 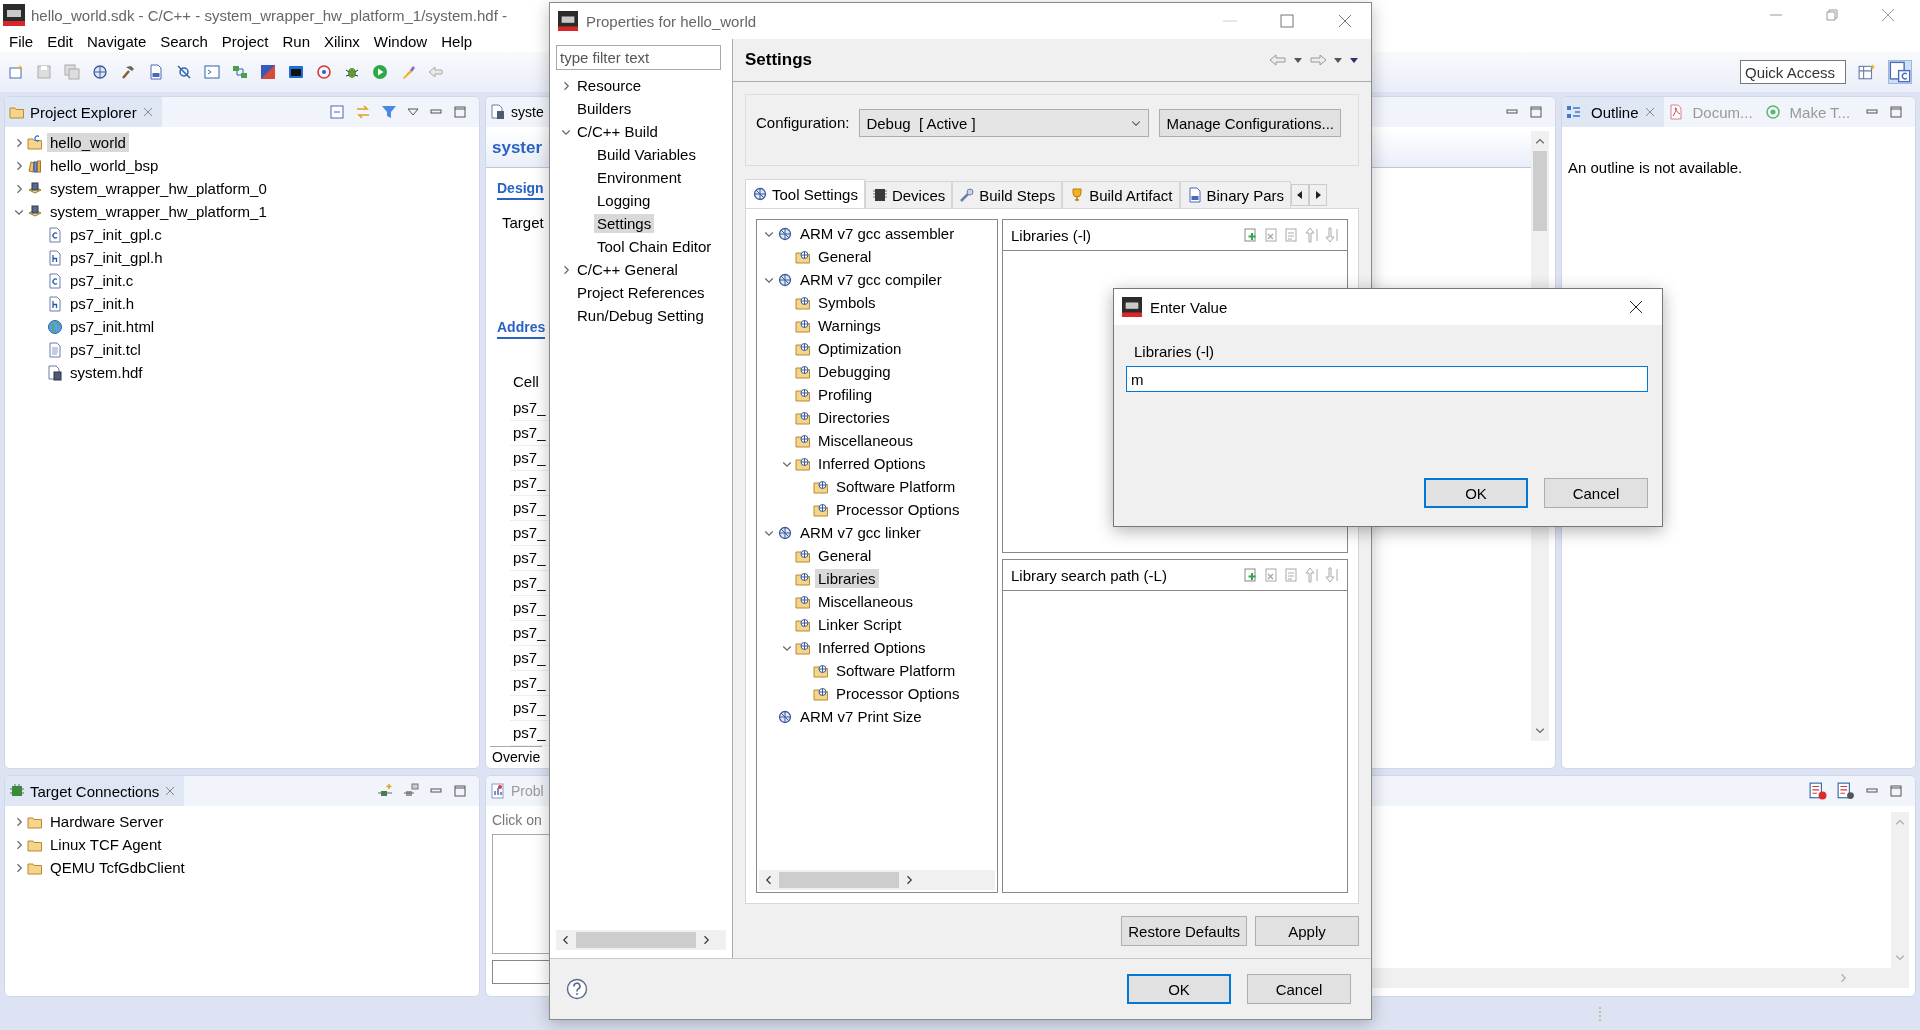 What do you see at coordinates (519, 112) in the screenshot?
I see `editor-tab: syste` at bounding box center [519, 112].